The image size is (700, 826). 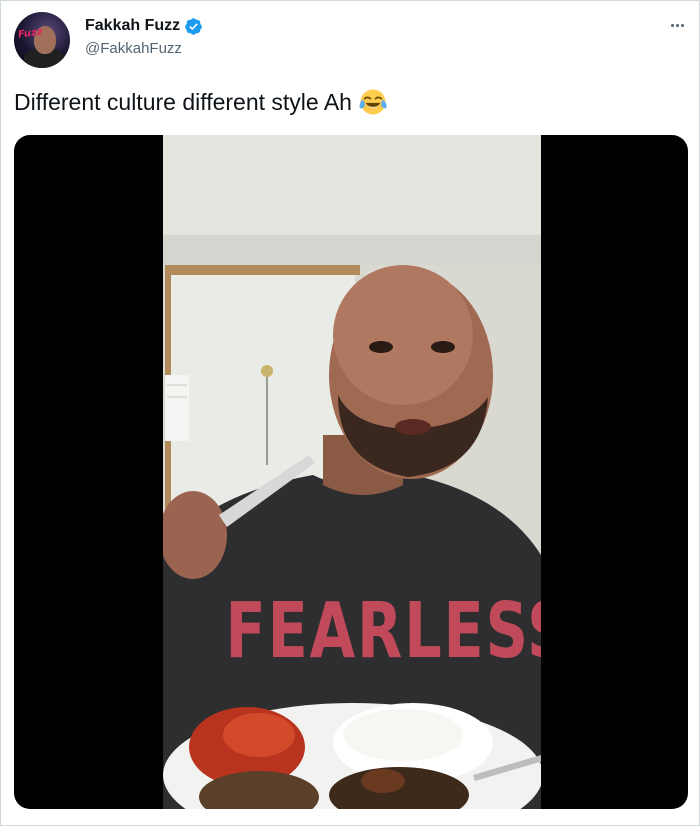 I want to click on svg-text: FEARLESS, so click(x=383, y=631).